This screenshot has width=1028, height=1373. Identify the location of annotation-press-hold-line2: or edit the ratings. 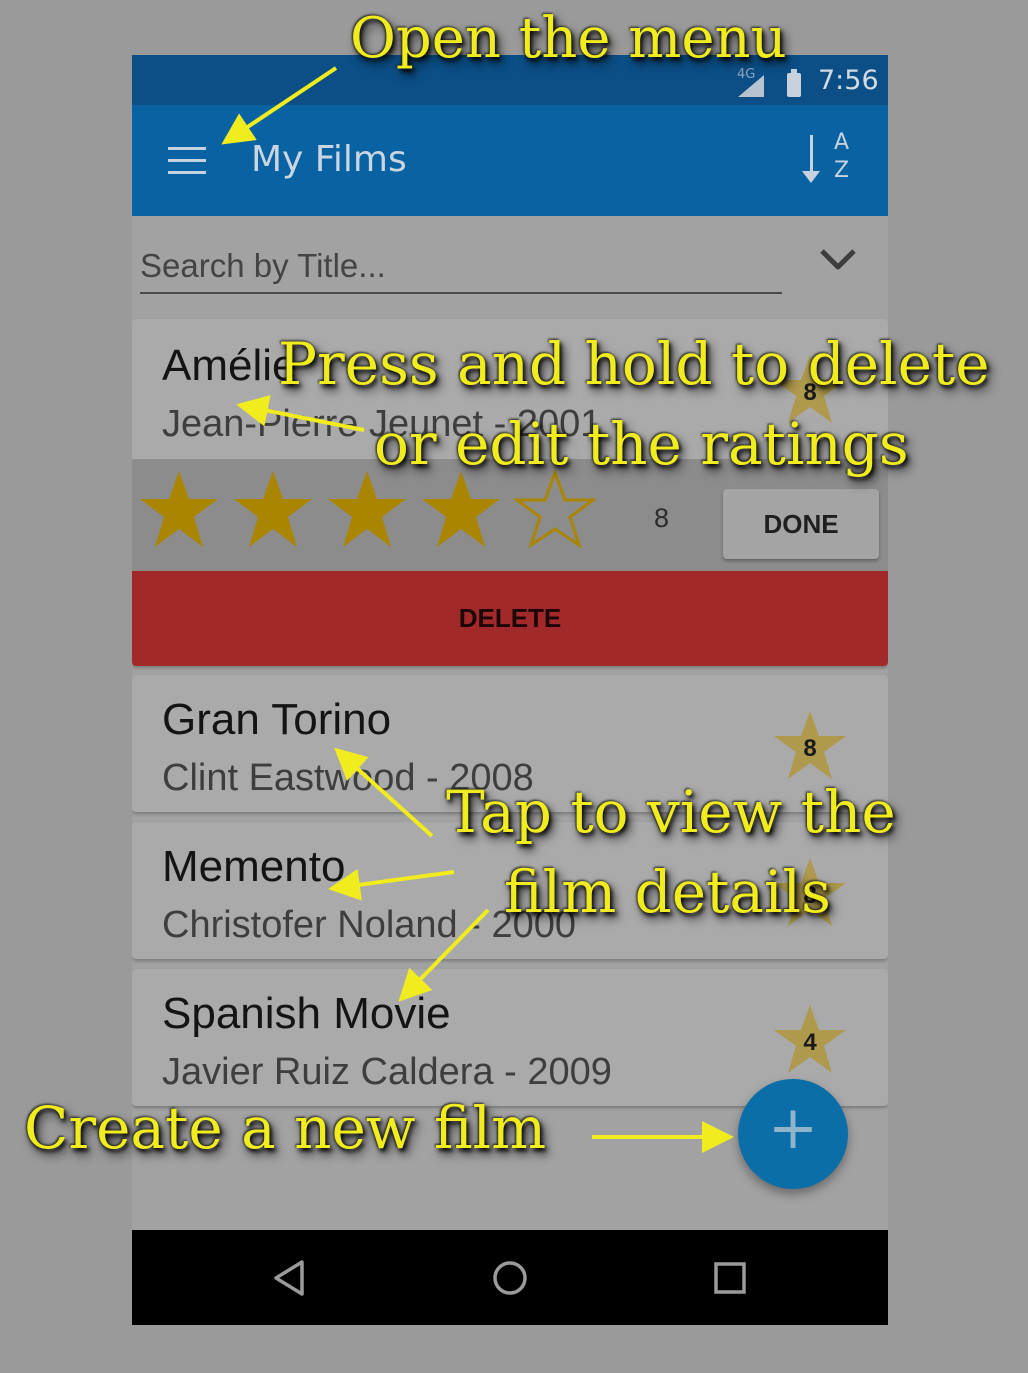
(641, 444).